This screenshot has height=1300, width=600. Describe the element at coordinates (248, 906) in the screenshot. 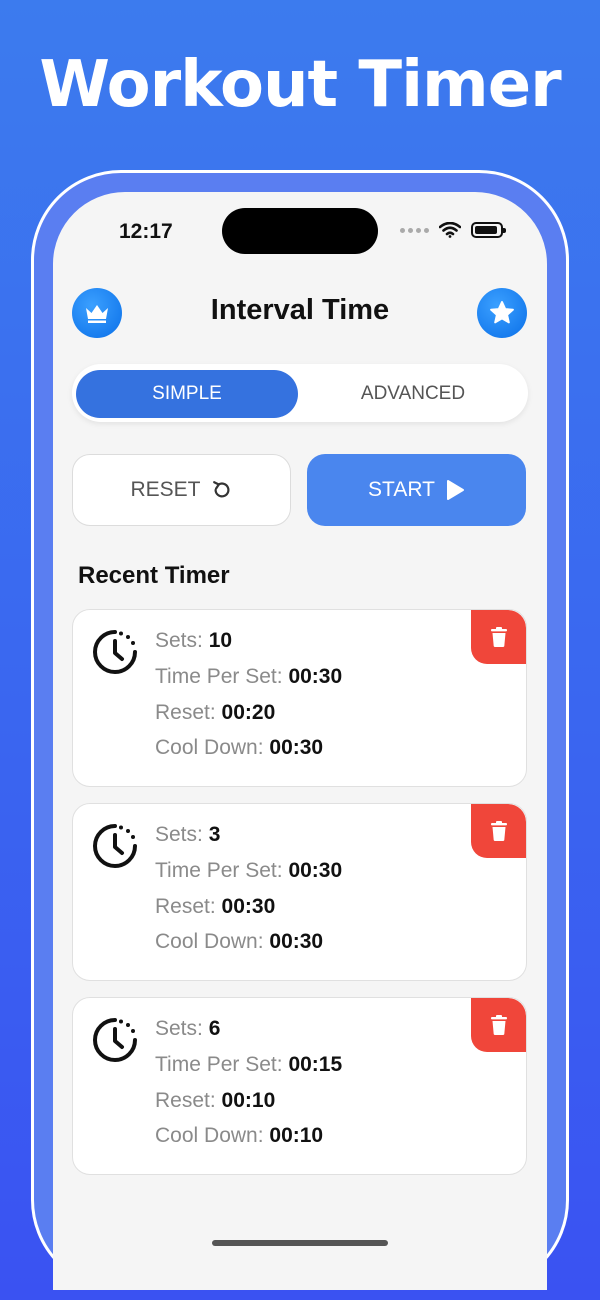

I see `reset-value: 00:30` at that location.